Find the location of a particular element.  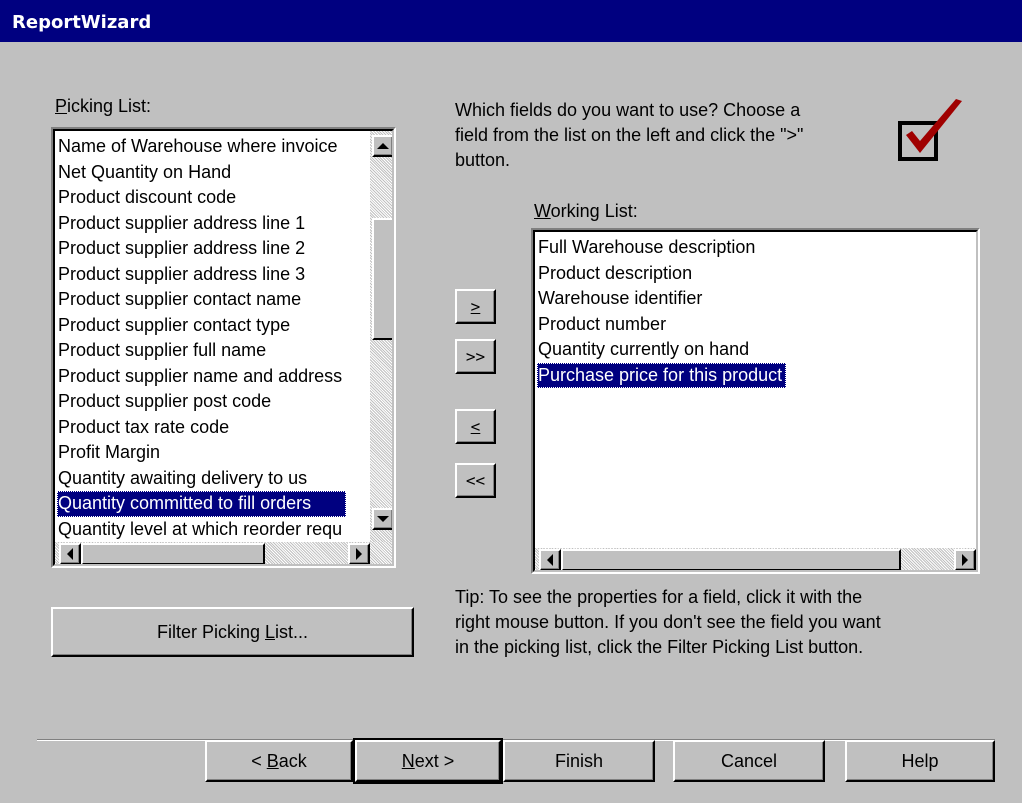

add-all-fields-button: >> is located at coordinates (475, 356).